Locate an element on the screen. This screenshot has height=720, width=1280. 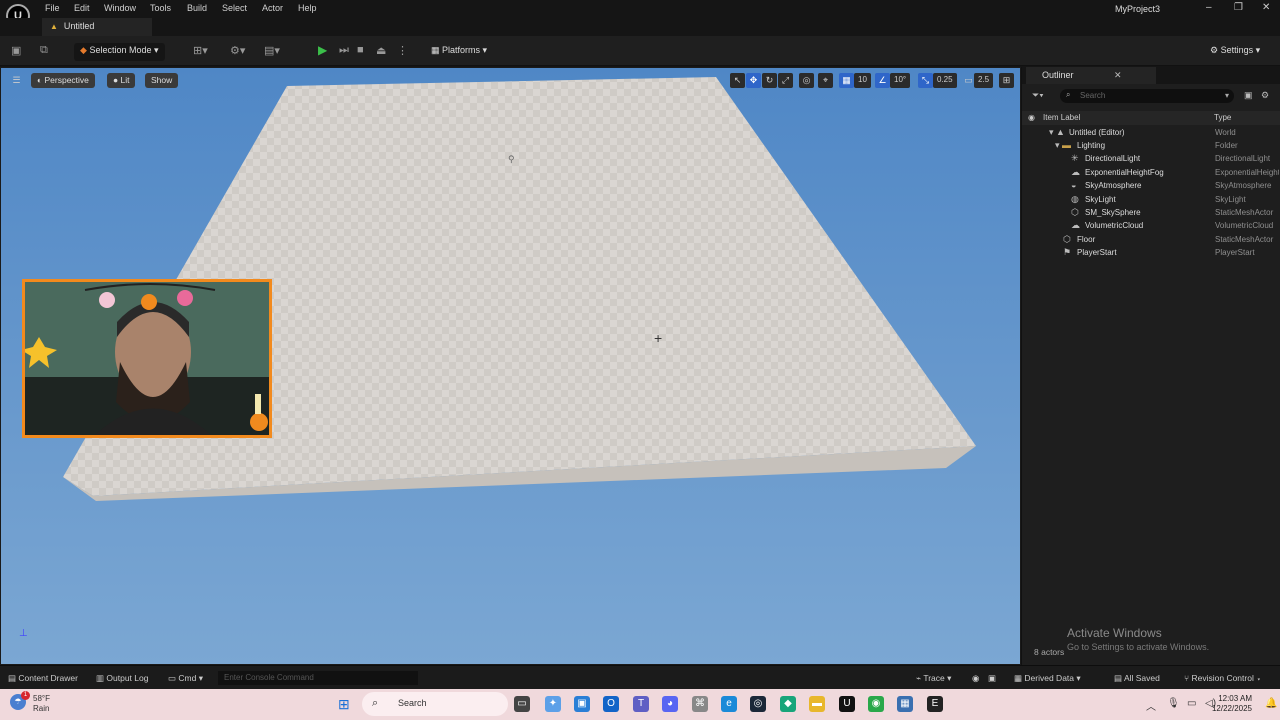
store-icon: ▣ is located at coordinates (582, 704).